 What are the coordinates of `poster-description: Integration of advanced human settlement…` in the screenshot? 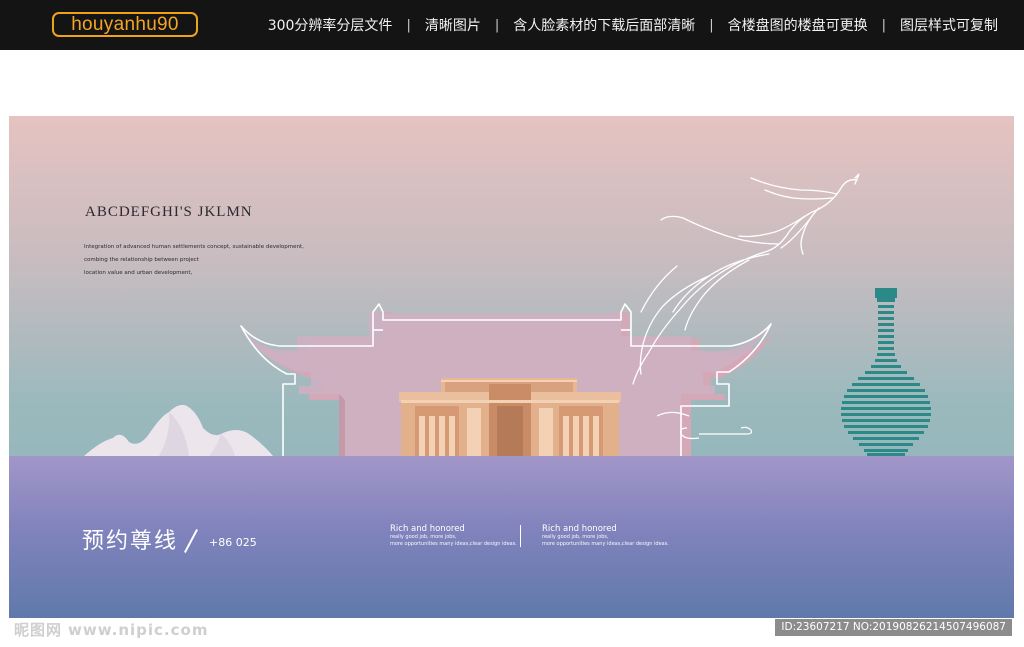 It's located at (214, 260).